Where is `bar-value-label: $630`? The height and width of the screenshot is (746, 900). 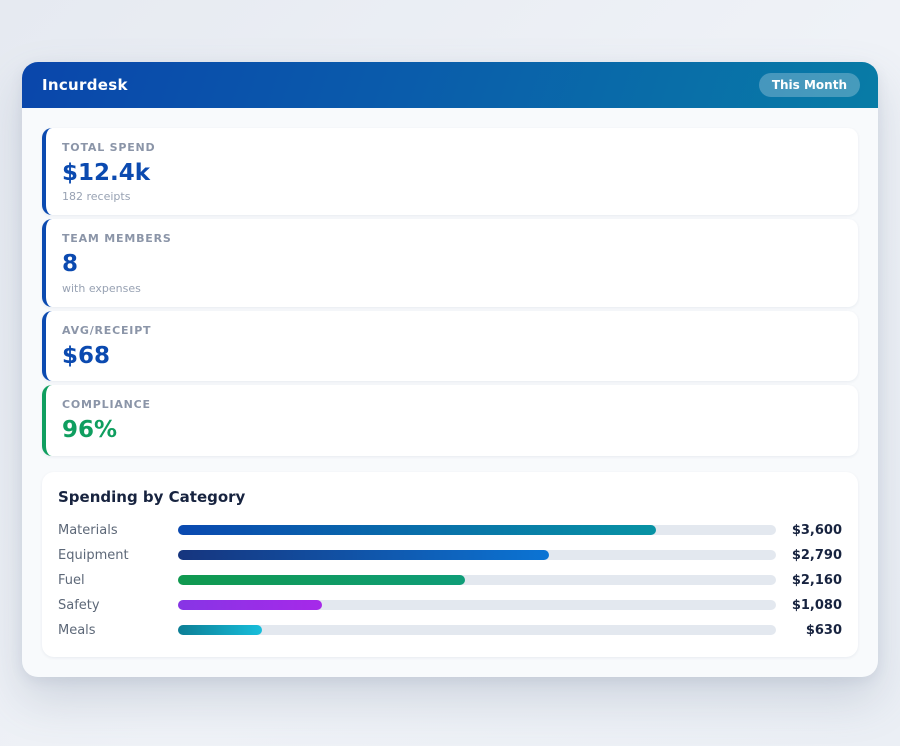
bar-value-label: $630 is located at coordinates (823, 630).